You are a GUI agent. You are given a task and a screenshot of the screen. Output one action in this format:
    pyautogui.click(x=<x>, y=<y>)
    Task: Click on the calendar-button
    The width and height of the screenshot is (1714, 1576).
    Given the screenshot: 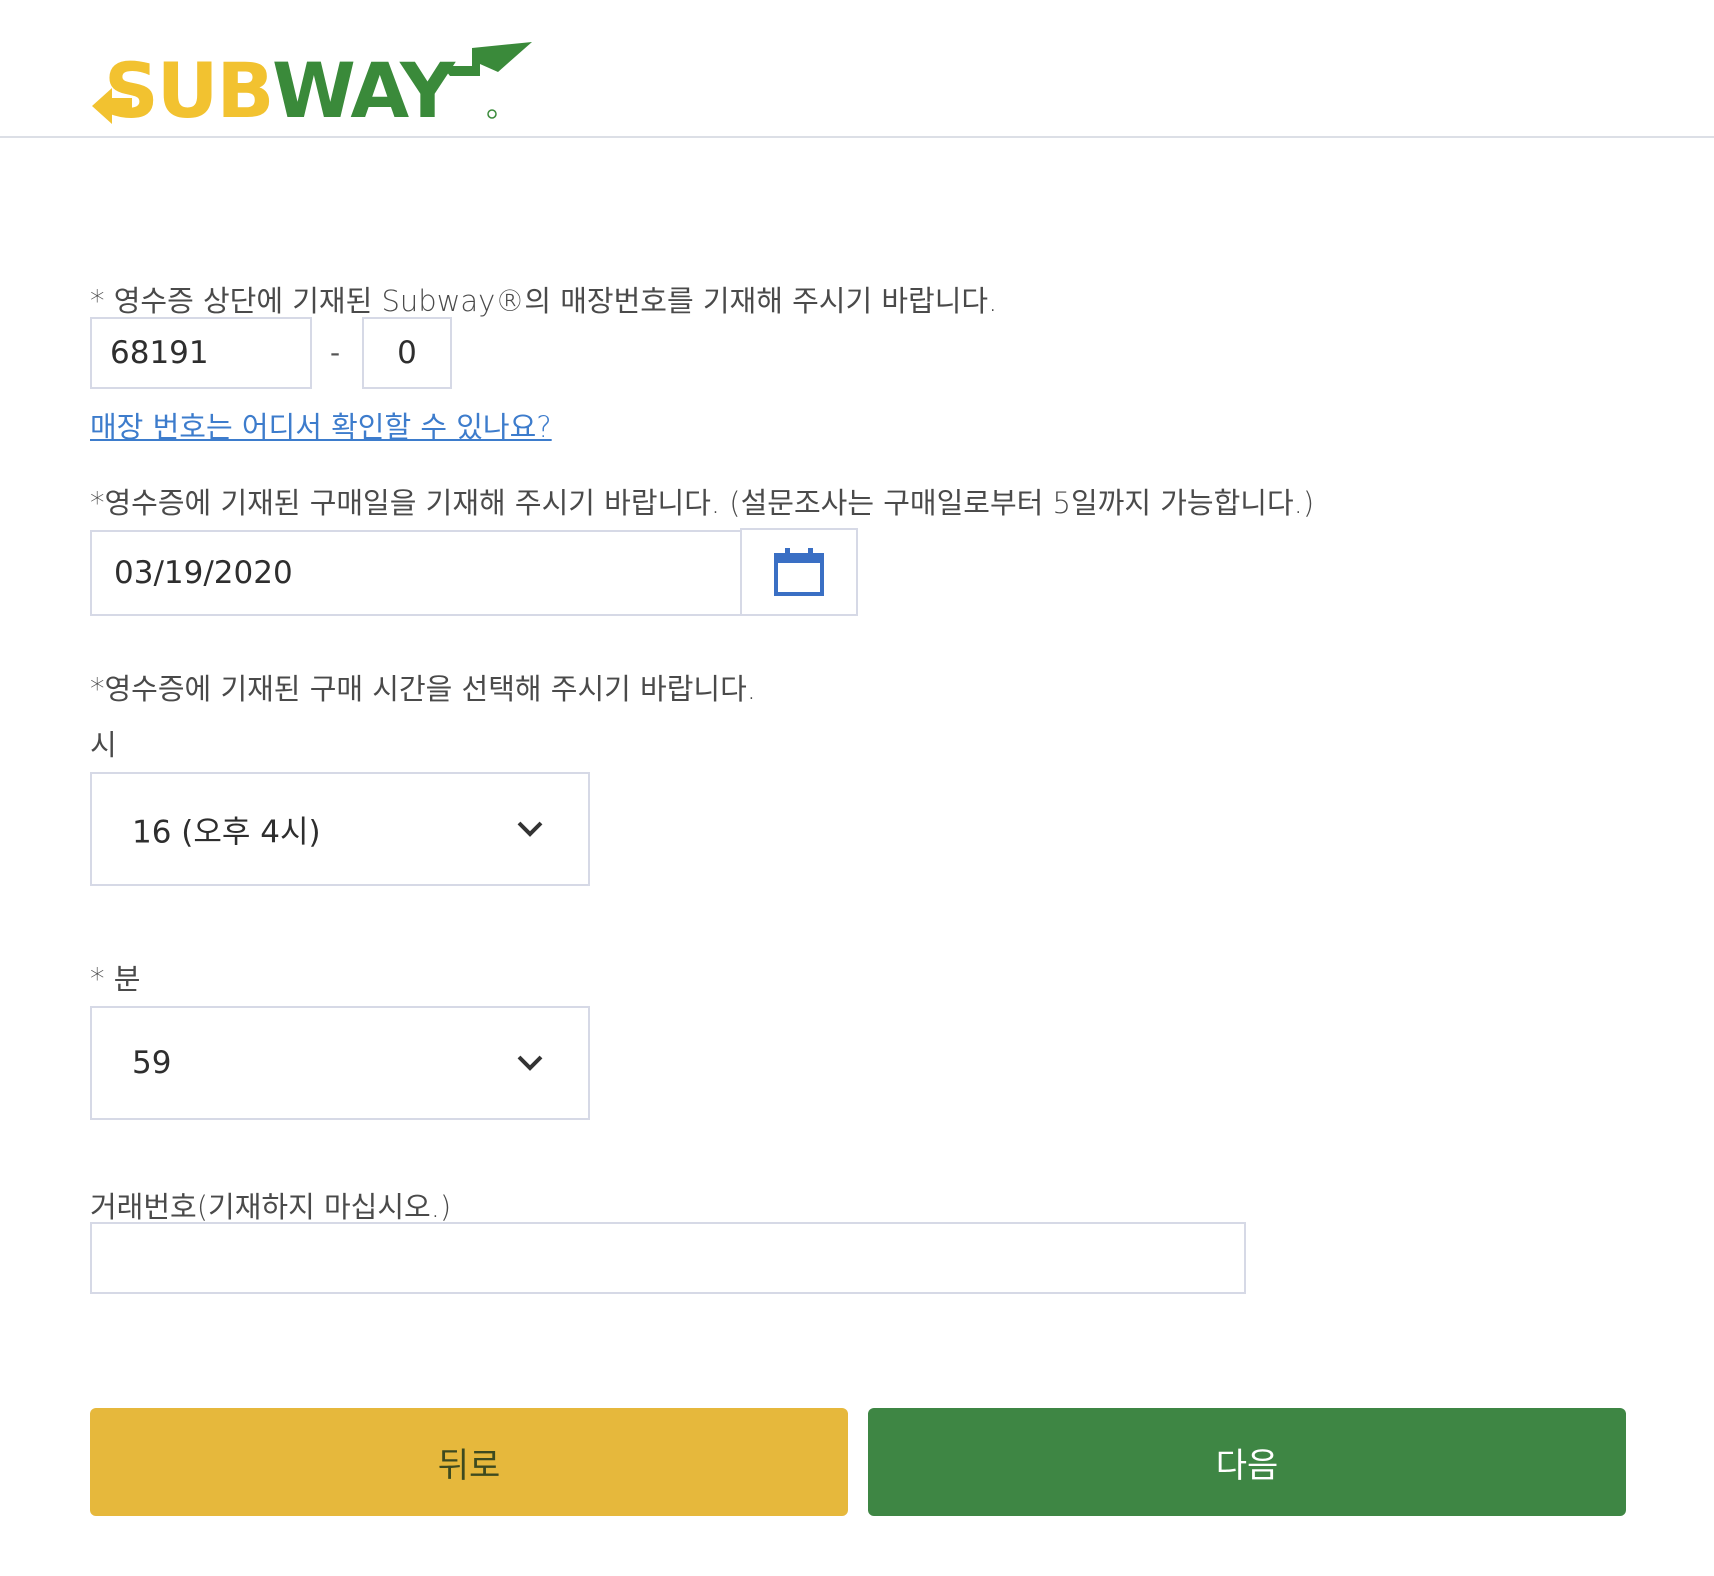 What is the action you would take?
    pyautogui.click(x=799, y=572)
    